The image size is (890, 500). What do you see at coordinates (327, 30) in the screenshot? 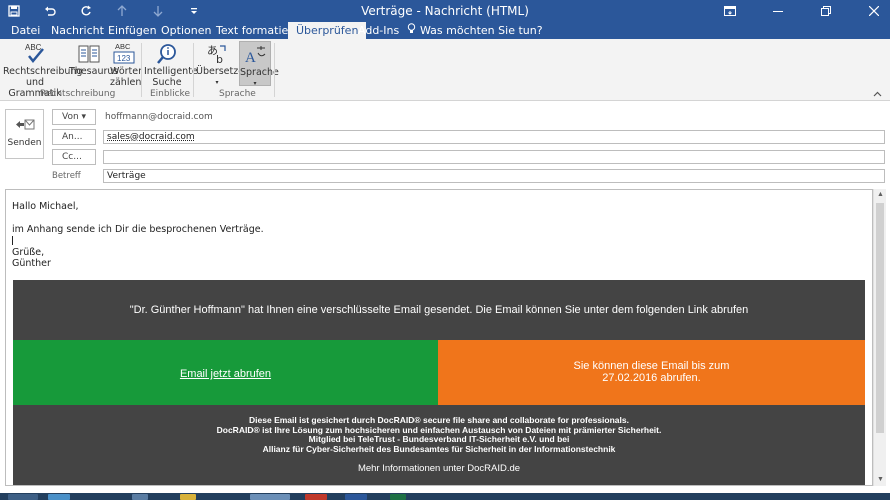
I see `tab-ueberpruefen: Überprüfen` at bounding box center [327, 30].